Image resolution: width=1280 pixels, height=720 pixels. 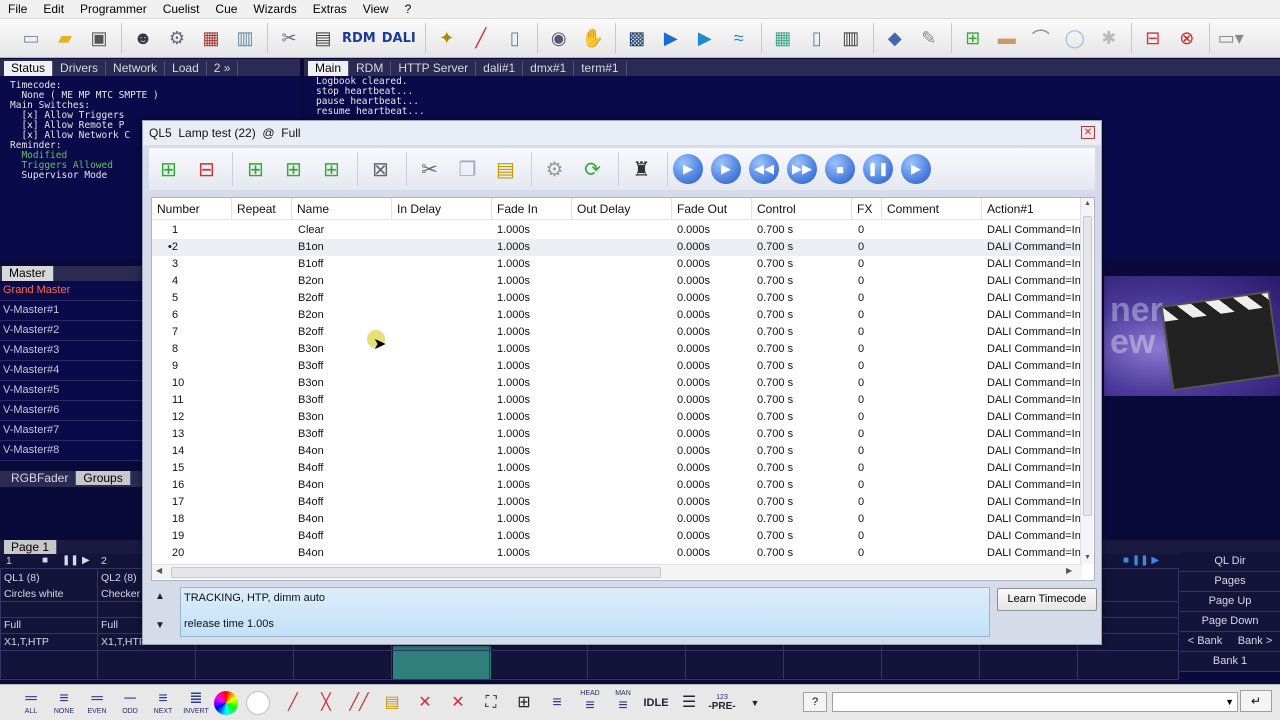 I want to click on page-down-button: Page Down, so click(x=1230, y=622).